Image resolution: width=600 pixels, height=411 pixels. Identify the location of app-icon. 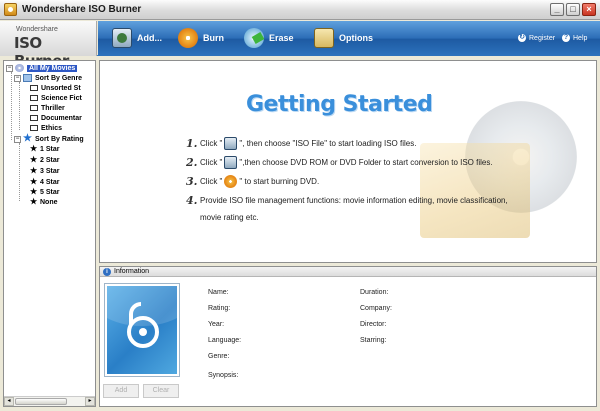
(10, 9).